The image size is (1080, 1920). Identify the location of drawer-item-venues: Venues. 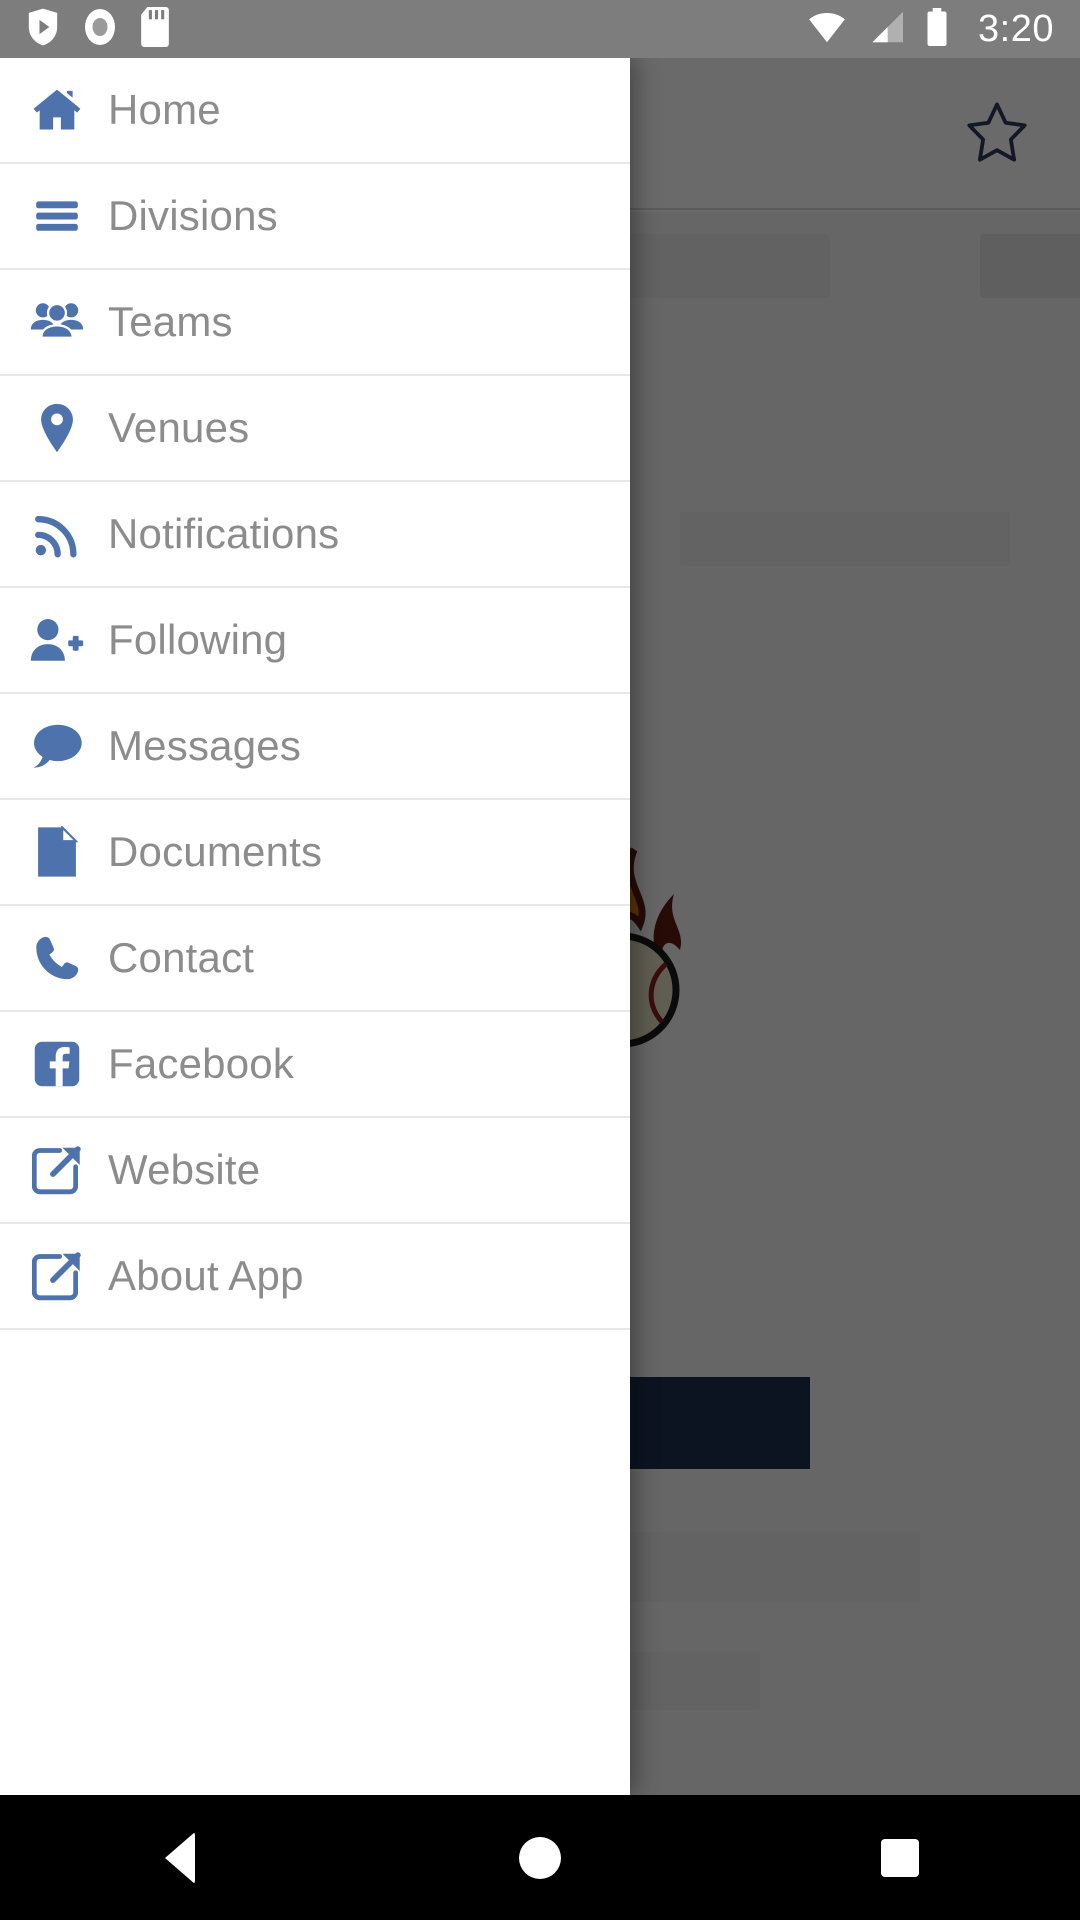
(315, 429).